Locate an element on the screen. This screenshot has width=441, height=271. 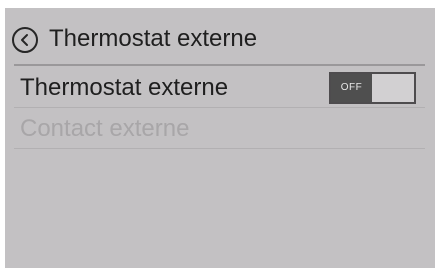
setting-label: Contact externe is located at coordinates (105, 128).